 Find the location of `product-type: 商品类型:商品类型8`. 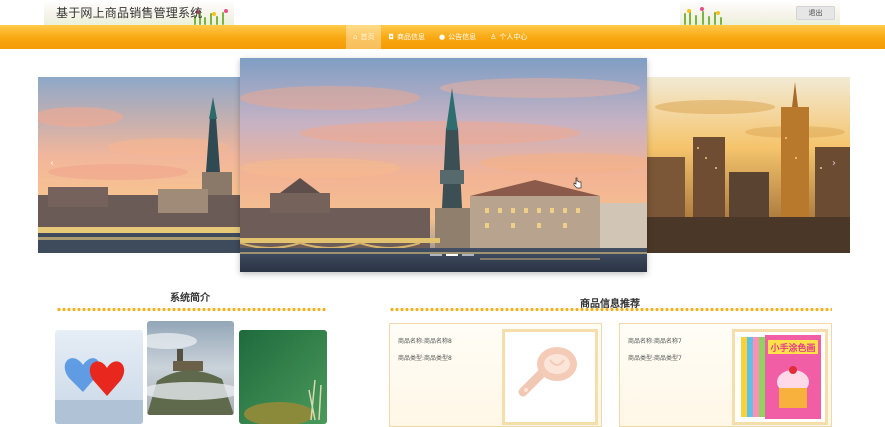

product-type: 商品类型:商品类型8 is located at coordinates (425, 358).